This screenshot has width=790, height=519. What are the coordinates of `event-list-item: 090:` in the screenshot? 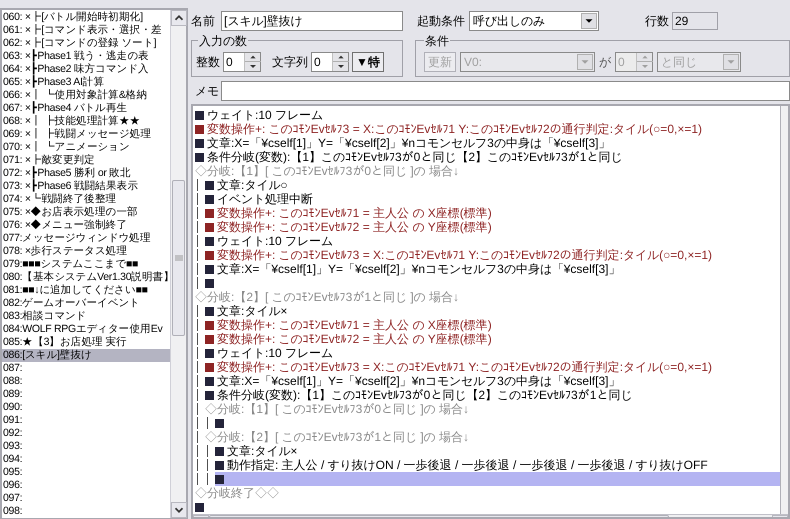 It's located at (86, 407).